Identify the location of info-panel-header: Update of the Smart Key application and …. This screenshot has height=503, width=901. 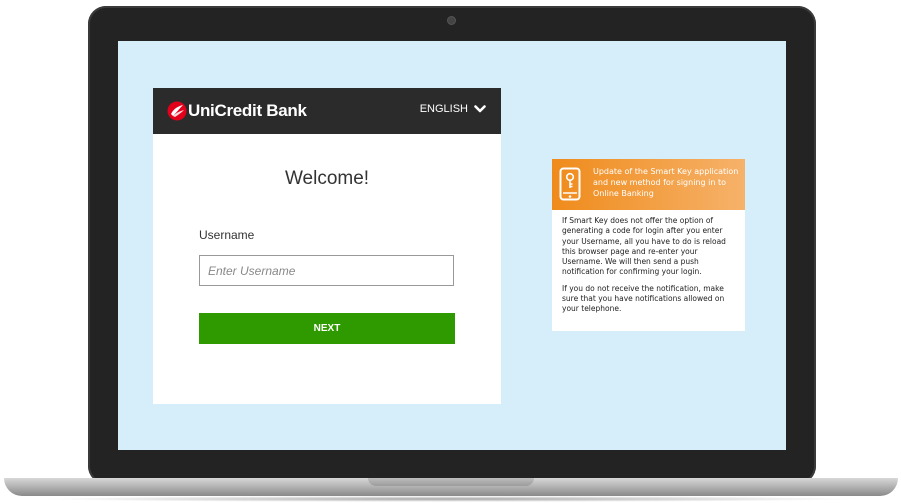
(648, 184).